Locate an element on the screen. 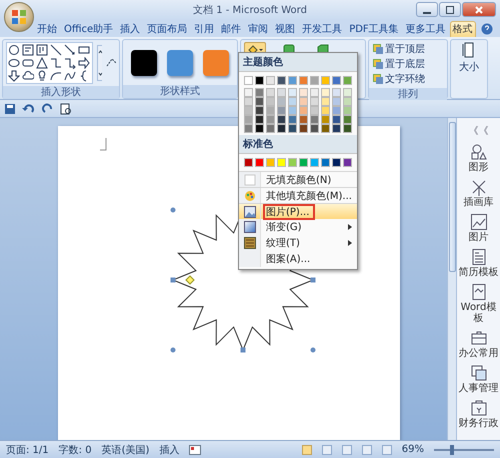 This screenshot has height=458, width=500. elbow-line-icon is located at coordinates (56, 63).